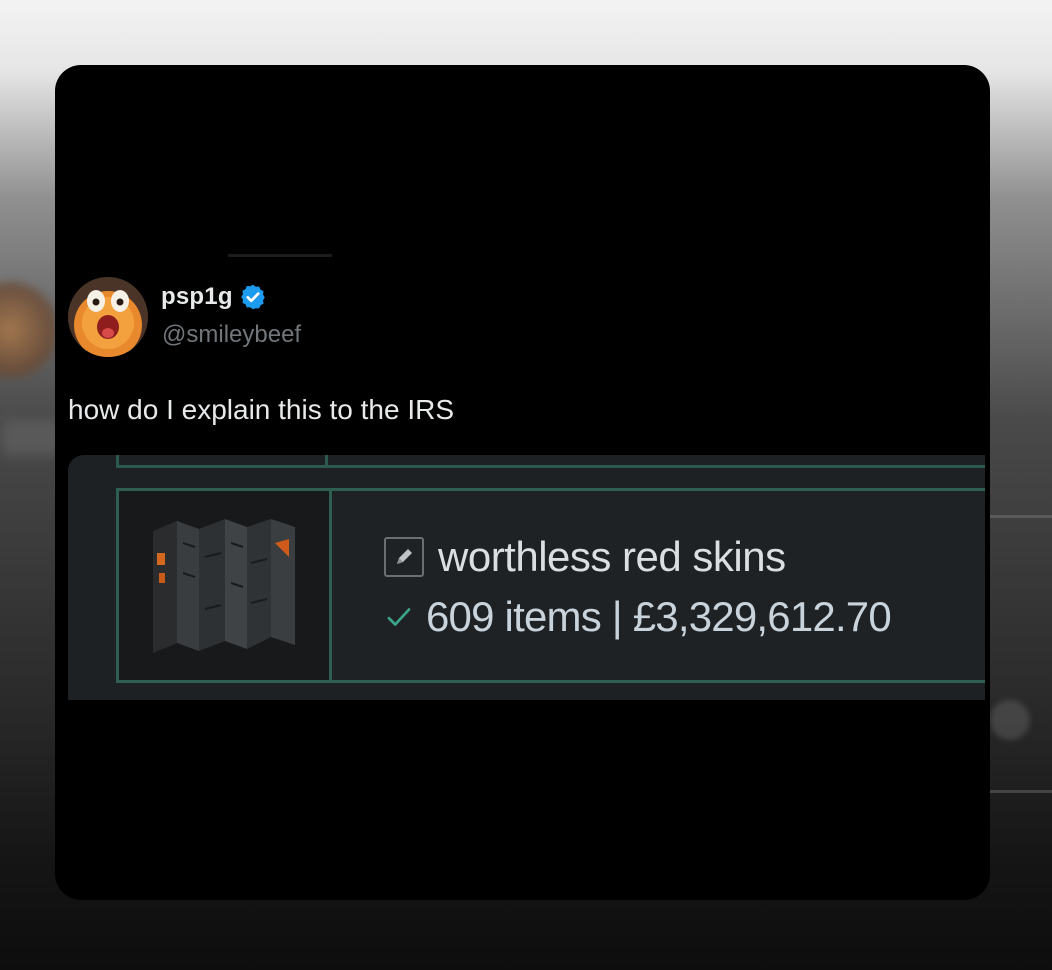  I want to click on inventory-summary: 609 items | £3,329,612.70, so click(659, 616).